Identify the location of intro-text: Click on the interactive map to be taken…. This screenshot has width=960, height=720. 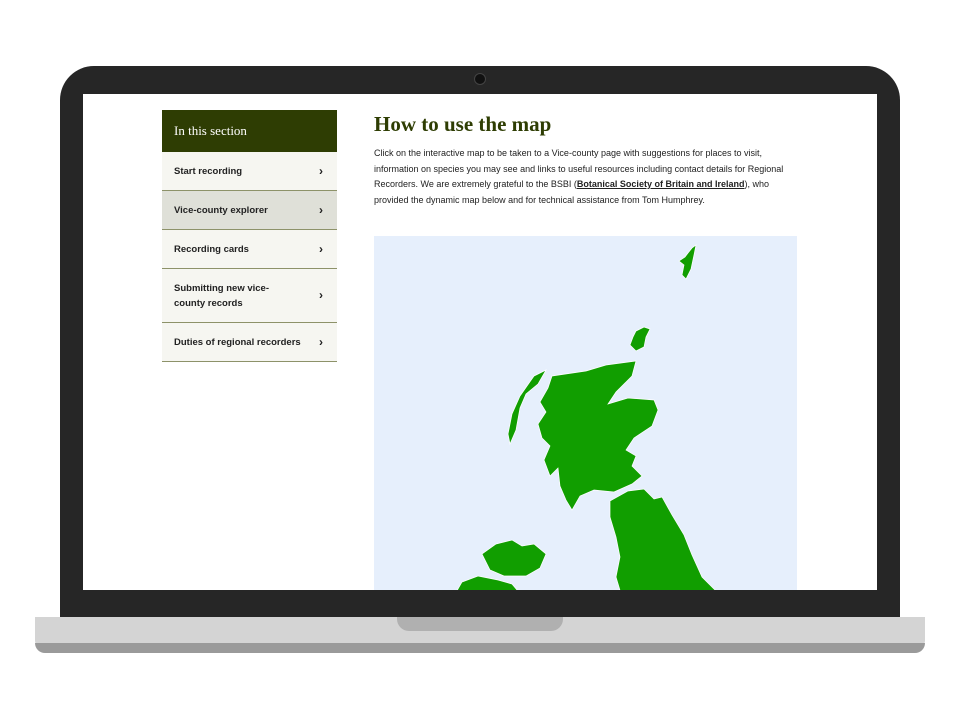
(584, 177).